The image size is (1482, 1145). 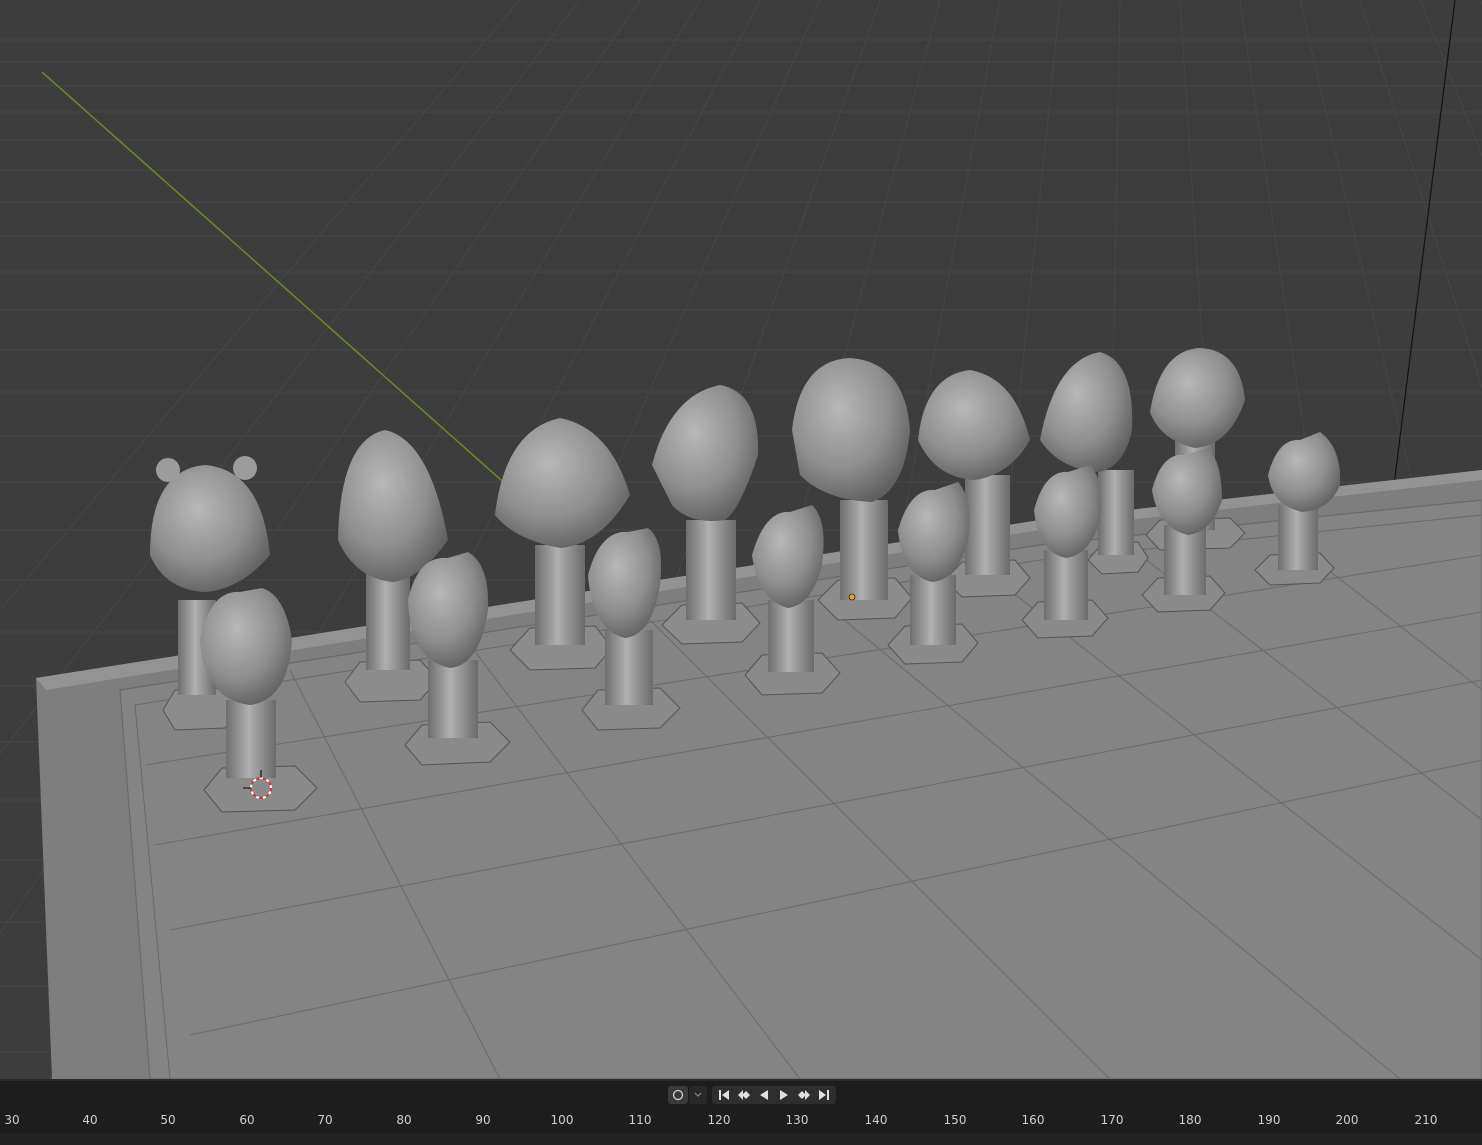 I want to click on transport-controls, so click(x=774, y=1095).